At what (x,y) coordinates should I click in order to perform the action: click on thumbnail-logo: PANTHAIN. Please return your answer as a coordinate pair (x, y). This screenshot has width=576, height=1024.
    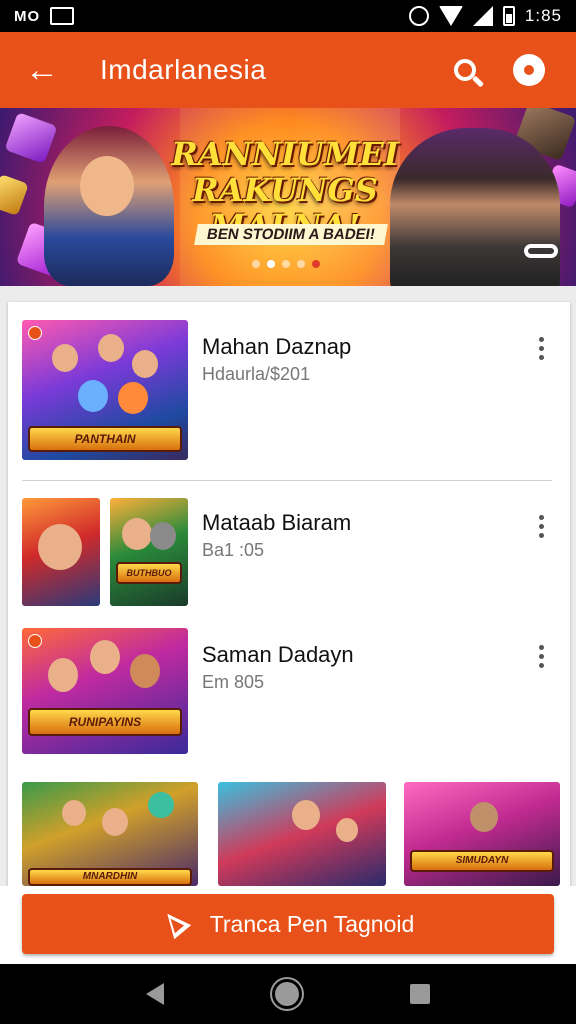
    Looking at the image, I should click on (105, 439).